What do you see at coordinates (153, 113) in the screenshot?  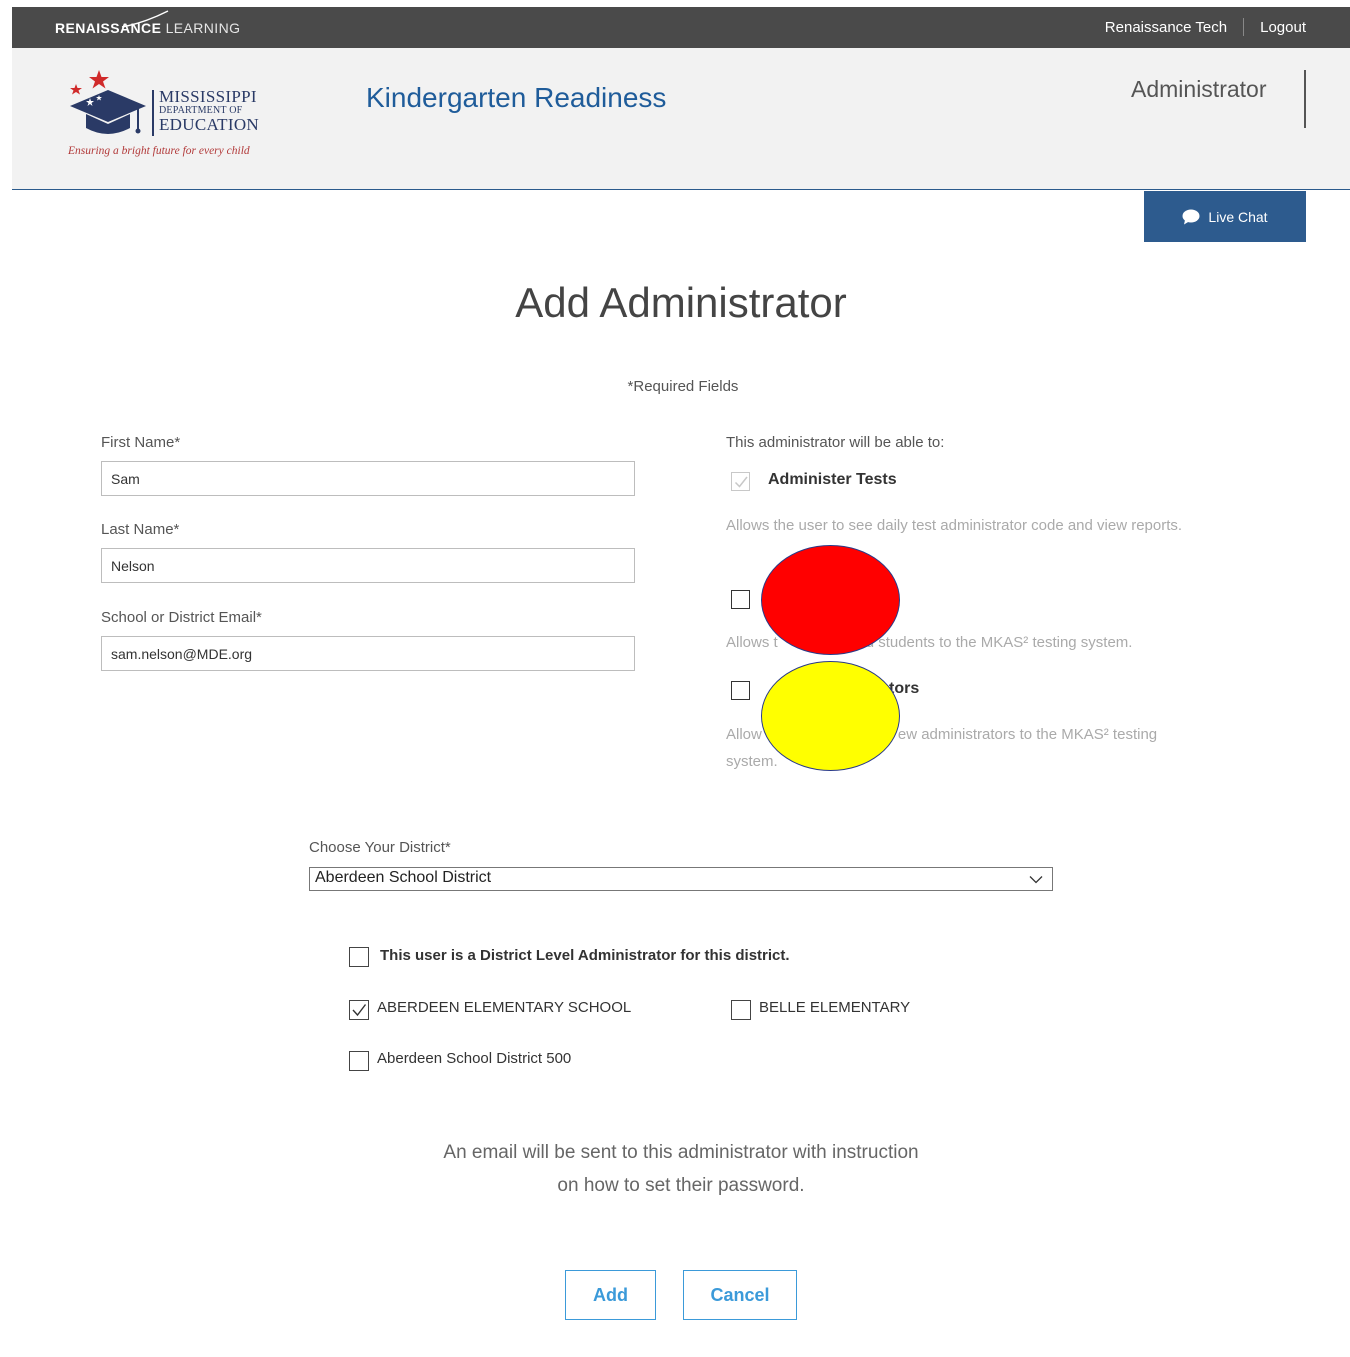 I see `logo-divider` at bounding box center [153, 113].